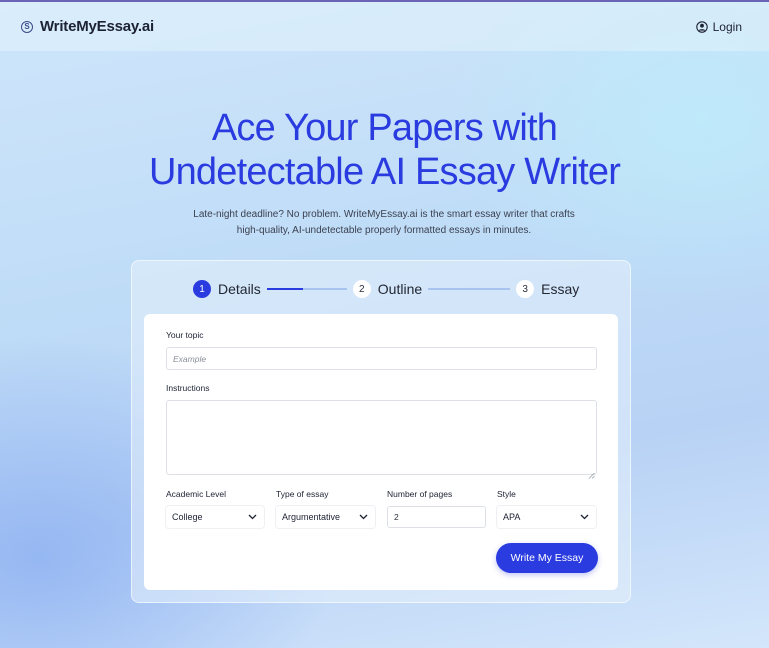 The image size is (769, 648). Describe the element at coordinates (202, 289) in the screenshot. I see `step-number: 1` at that location.